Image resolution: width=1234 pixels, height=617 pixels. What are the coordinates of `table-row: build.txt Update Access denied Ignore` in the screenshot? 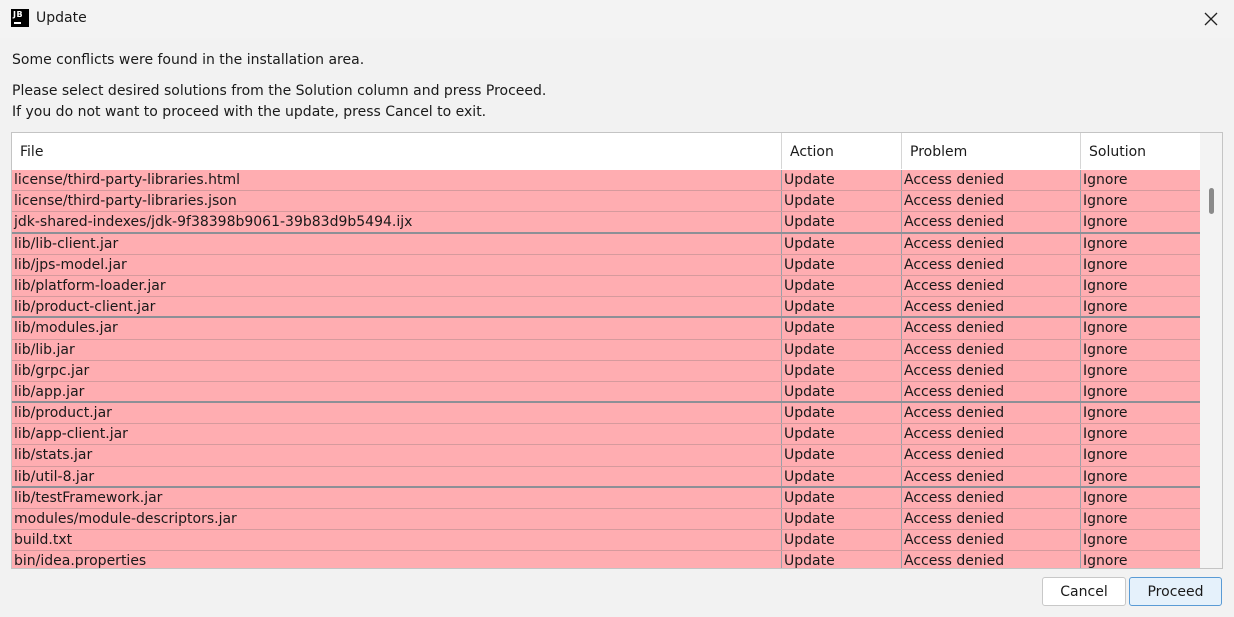 It's located at (606, 541).